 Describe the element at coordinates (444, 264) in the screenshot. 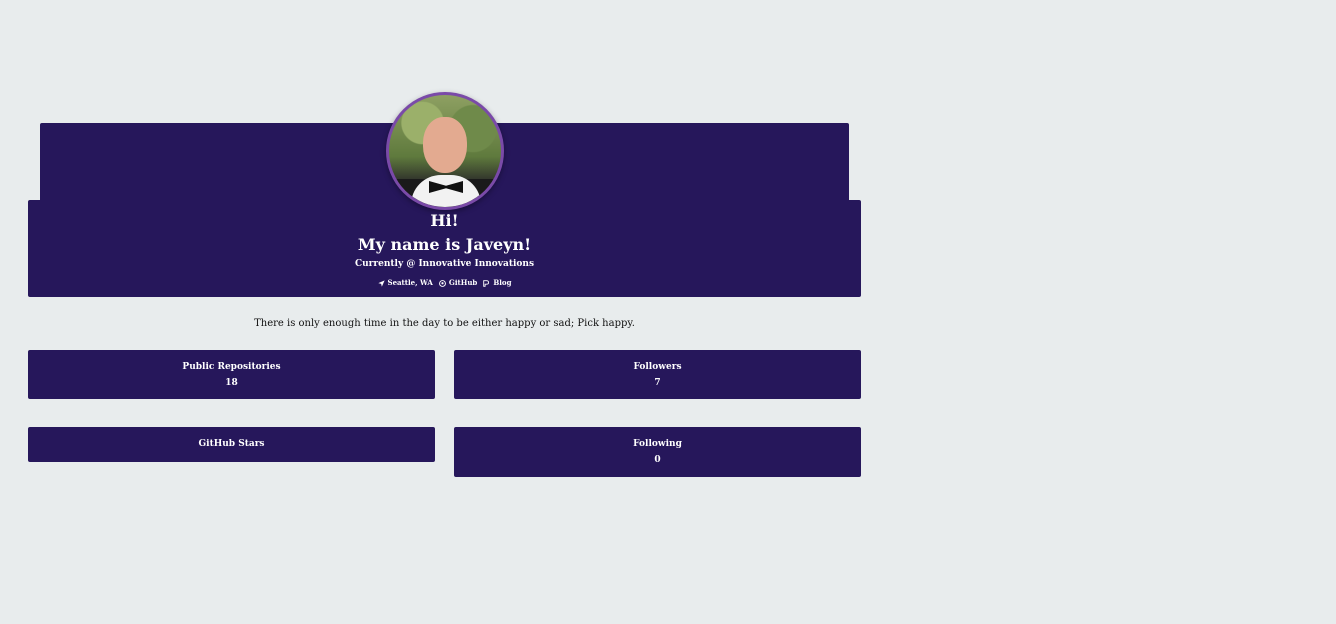

I see `current-employer: Currently @ Innovative Innovations` at that location.